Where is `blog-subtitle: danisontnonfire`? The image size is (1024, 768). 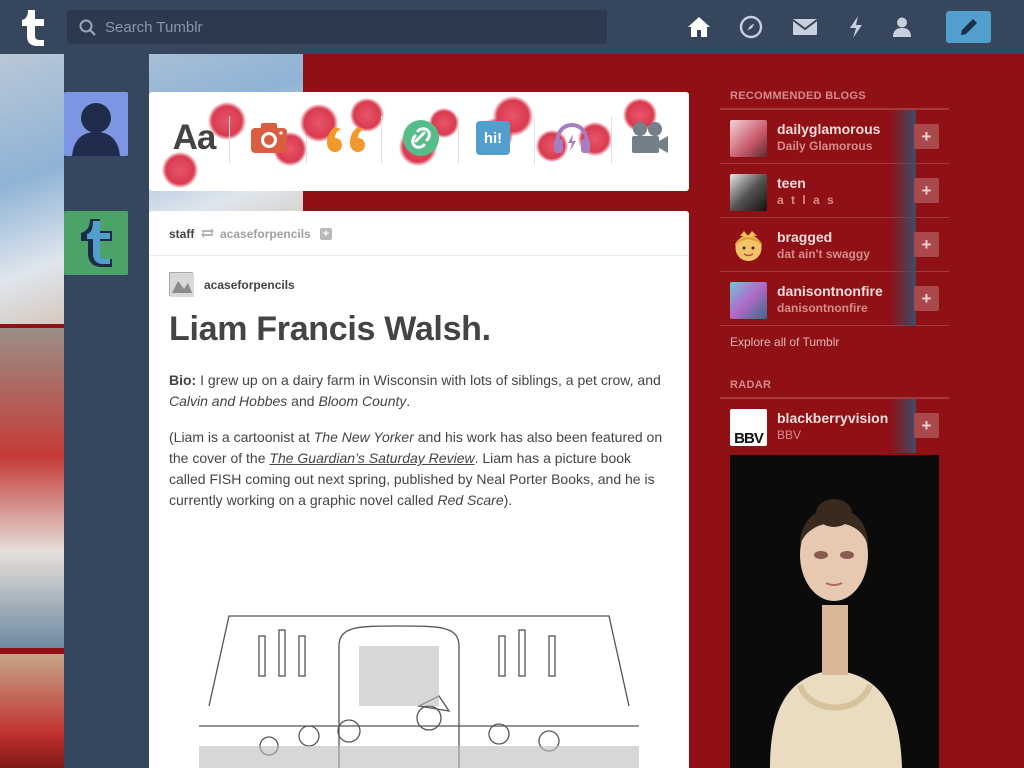
blog-subtitle: danisontnonfire is located at coordinates (822, 308).